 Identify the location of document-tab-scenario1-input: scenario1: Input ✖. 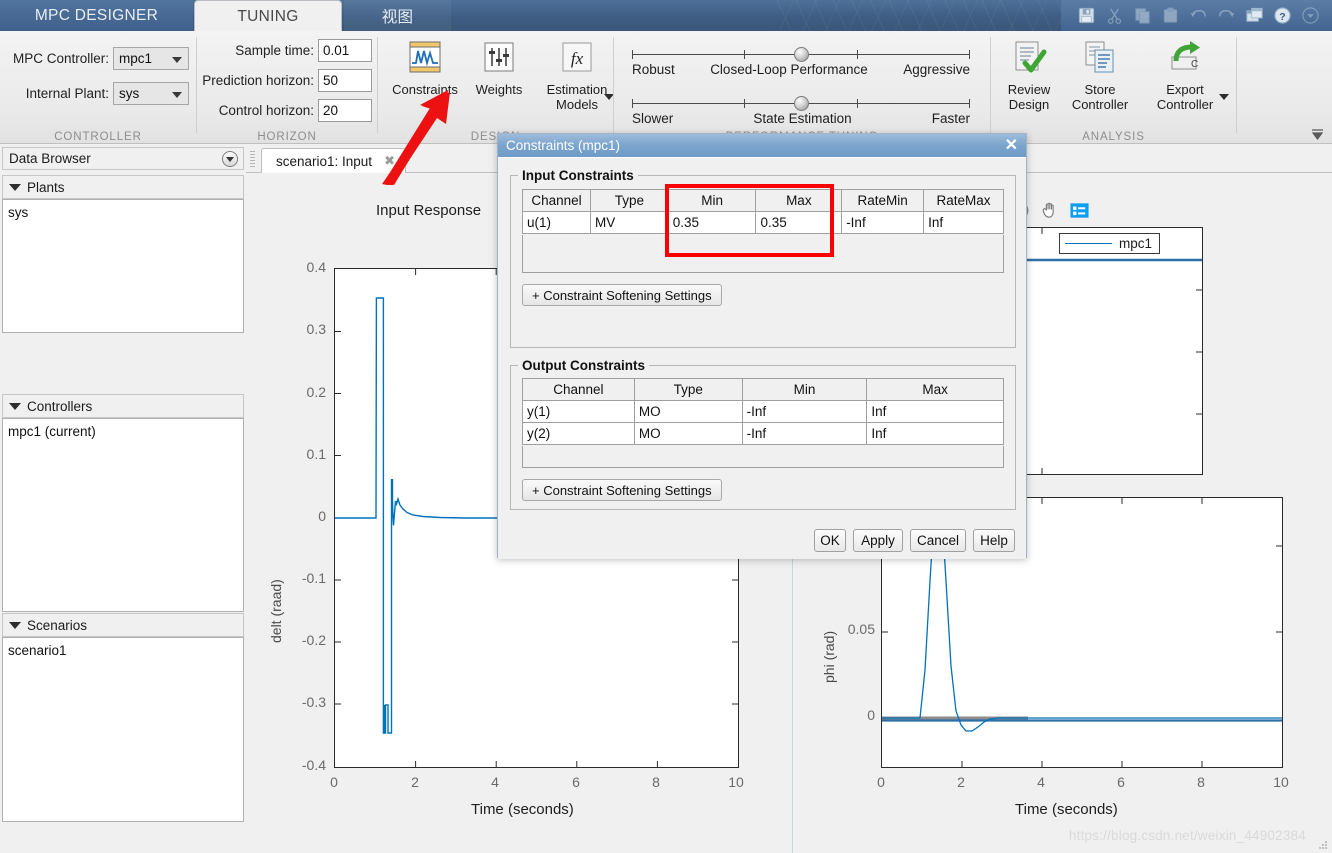
(333, 160).